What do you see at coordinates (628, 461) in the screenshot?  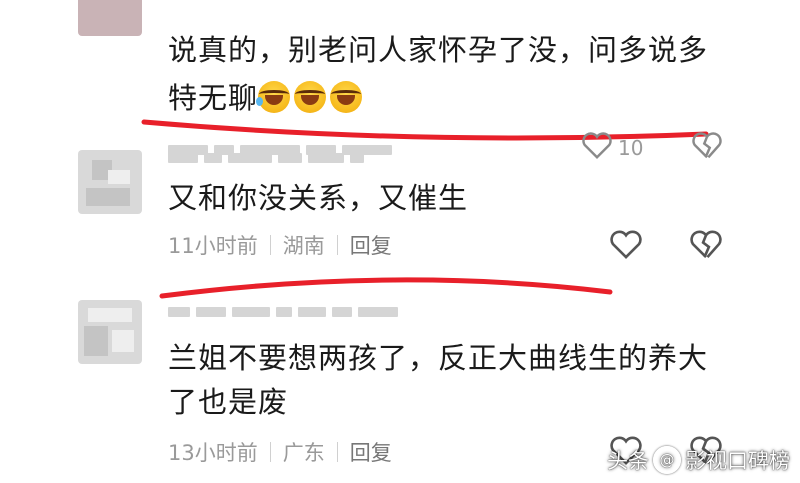 I see `watermark-brand: 头条` at bounding box center [628, 461].